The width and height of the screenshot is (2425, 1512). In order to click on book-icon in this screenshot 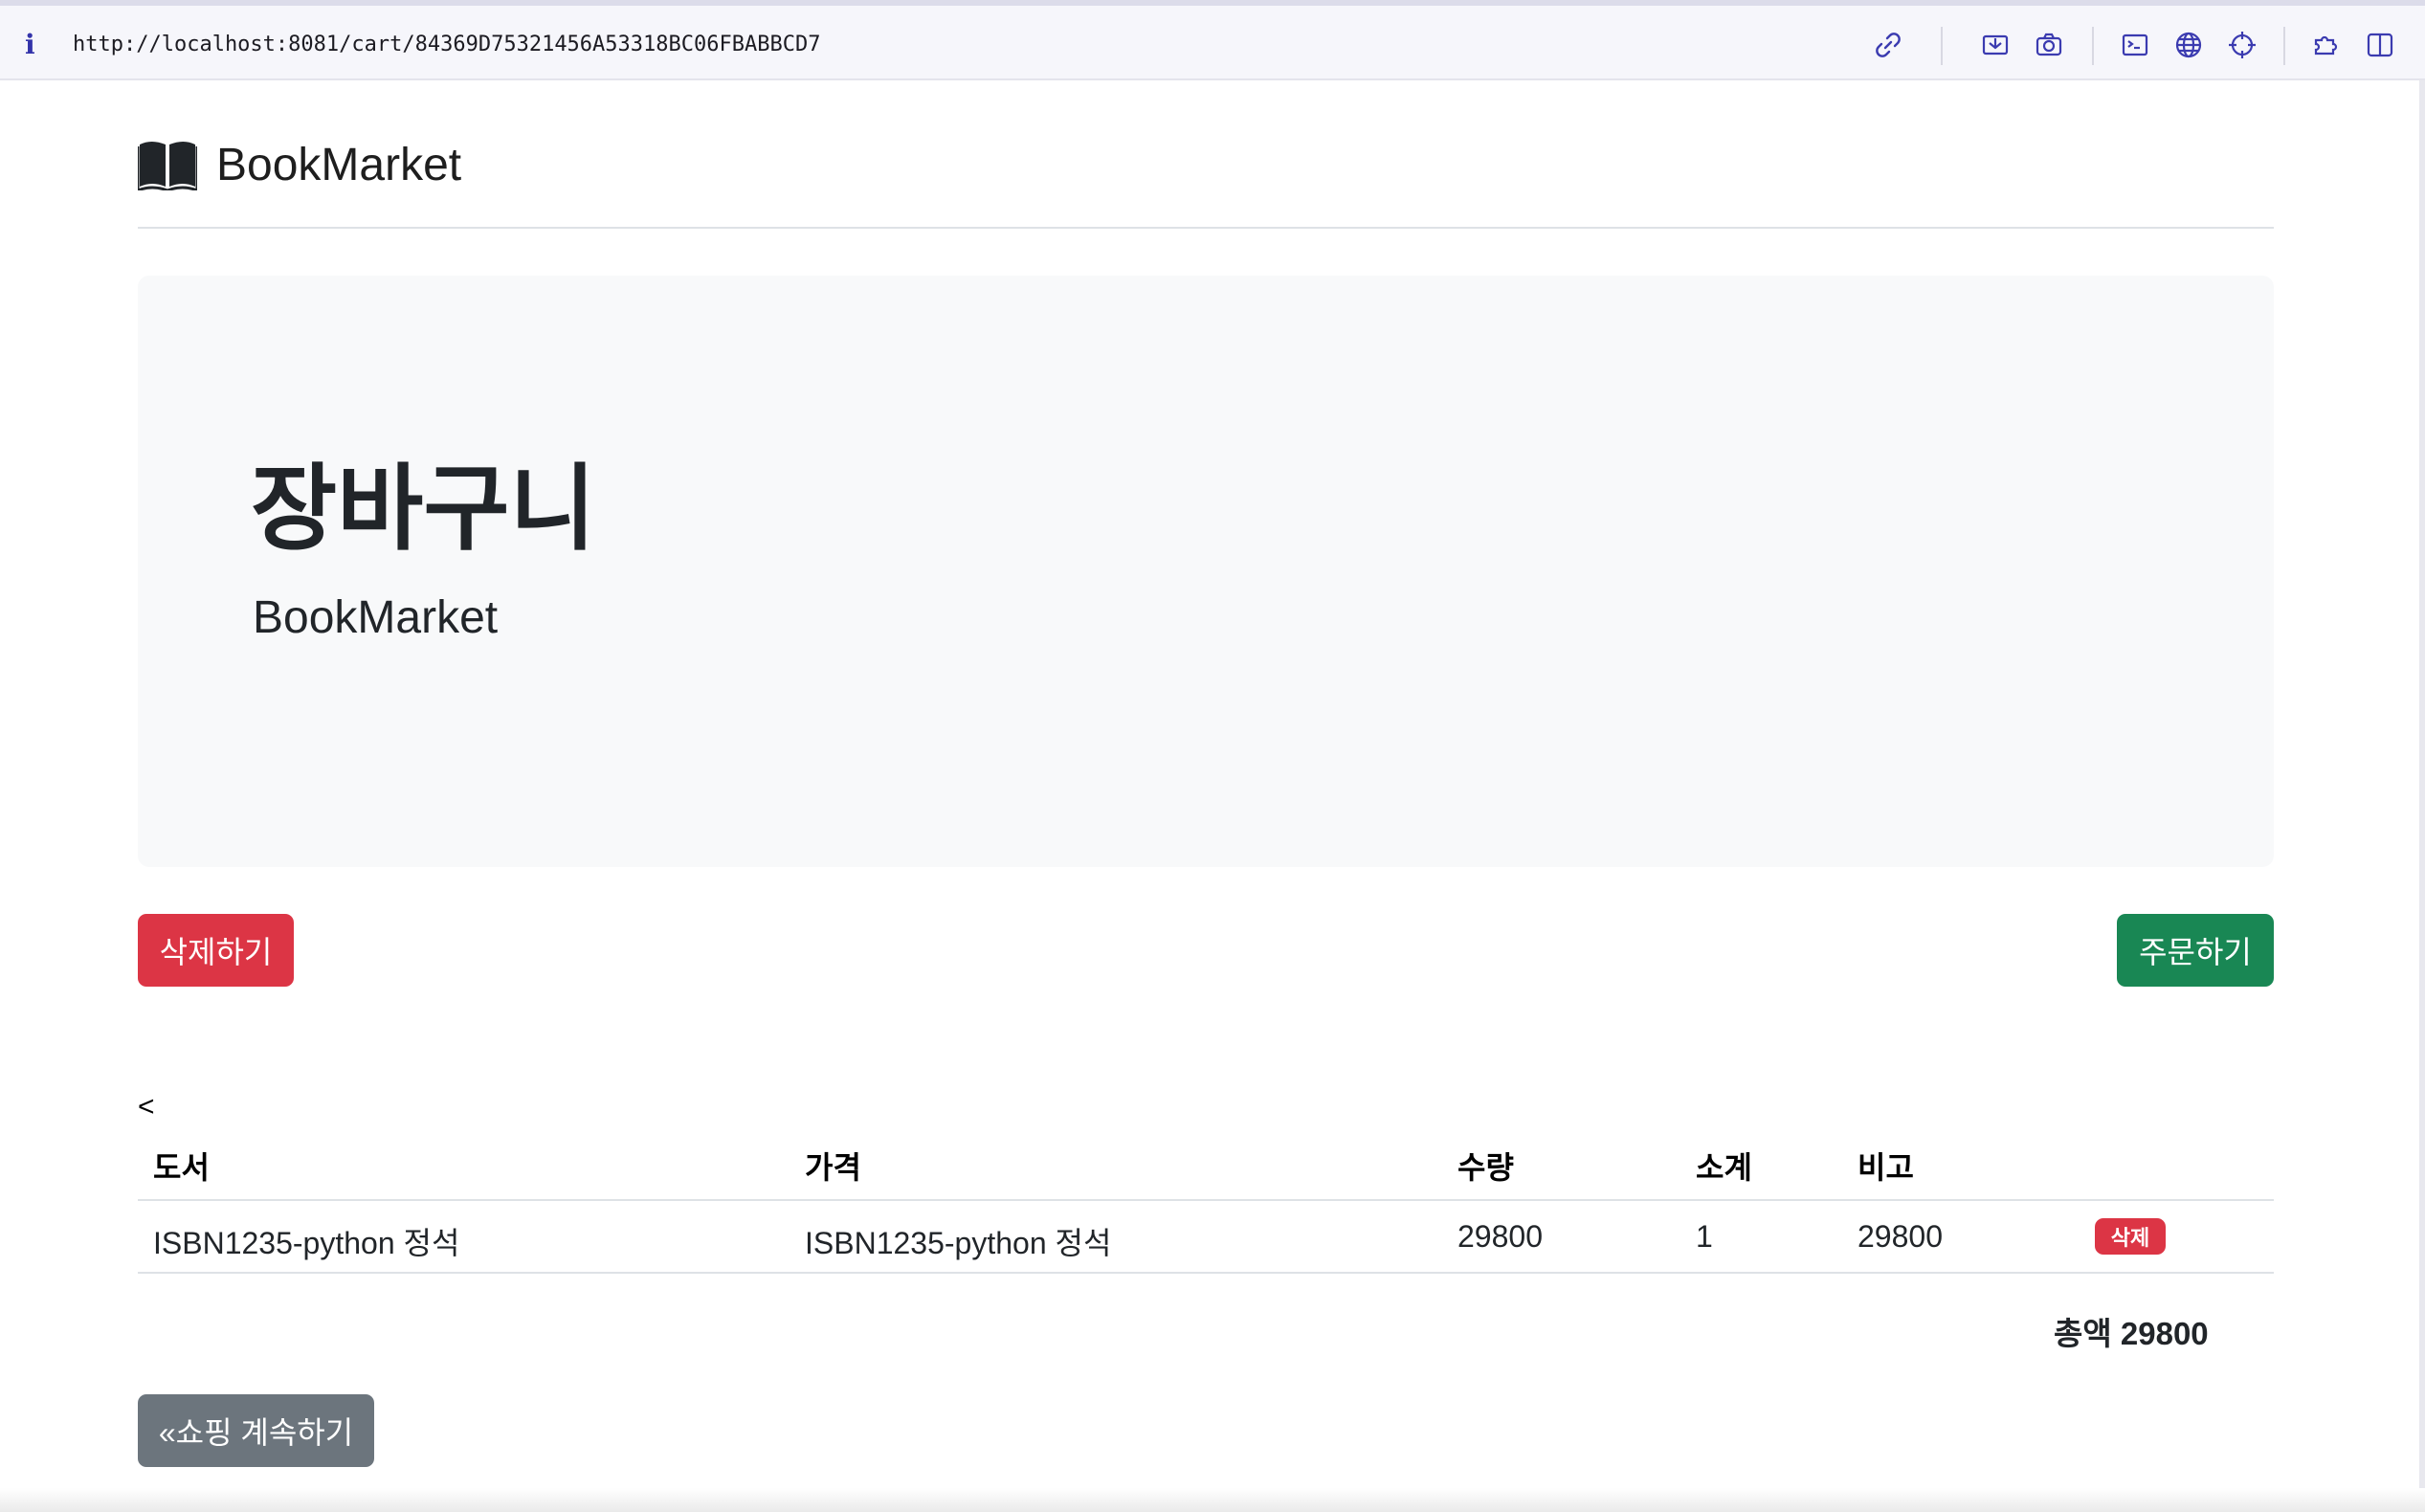, I will do `click(167, 164)`.